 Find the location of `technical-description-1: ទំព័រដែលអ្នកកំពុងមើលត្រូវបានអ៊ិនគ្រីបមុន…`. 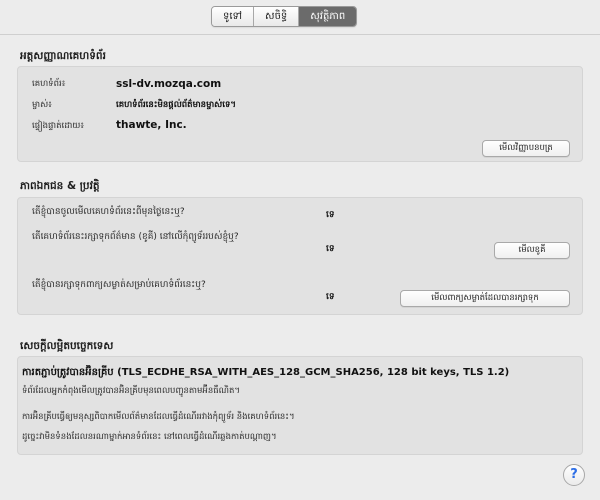

technical-description-1: ទំព័រដែលអ្នកកំពុងមើលត្រូវបានអ៊ិនគ្រីបមុន… is located at coordinates (131, 391).